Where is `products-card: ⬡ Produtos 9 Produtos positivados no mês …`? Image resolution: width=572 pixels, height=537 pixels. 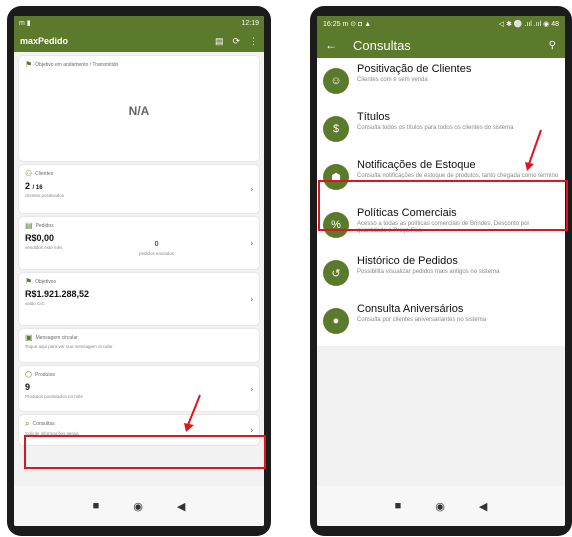
products-card: ⬡ Produtos 9 Produtos positivados no mês … is located at coordinates (139, 388).